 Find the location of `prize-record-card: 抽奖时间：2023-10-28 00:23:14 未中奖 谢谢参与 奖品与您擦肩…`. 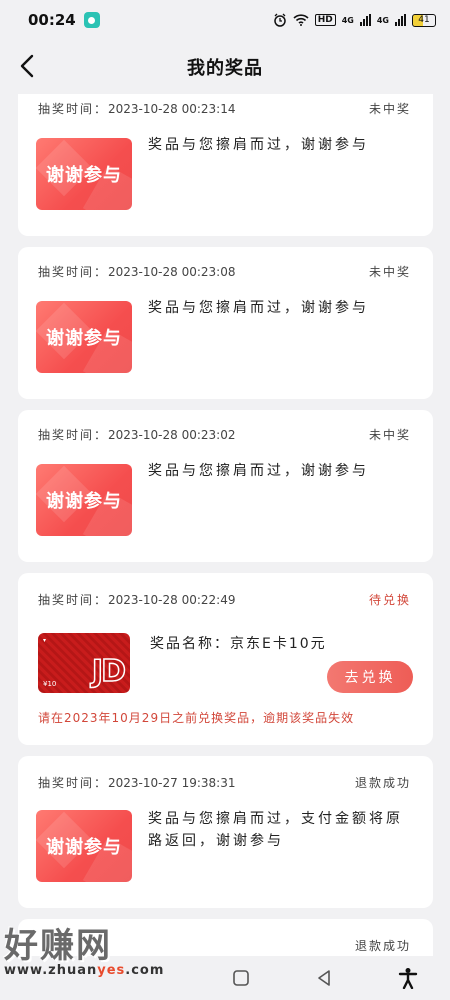

prize-record-card: 抽奖时间：2023-10-28 00:23:14 未中奖 谢谢参与 奖品与您擦肩… is located at coordinates (225, 165).